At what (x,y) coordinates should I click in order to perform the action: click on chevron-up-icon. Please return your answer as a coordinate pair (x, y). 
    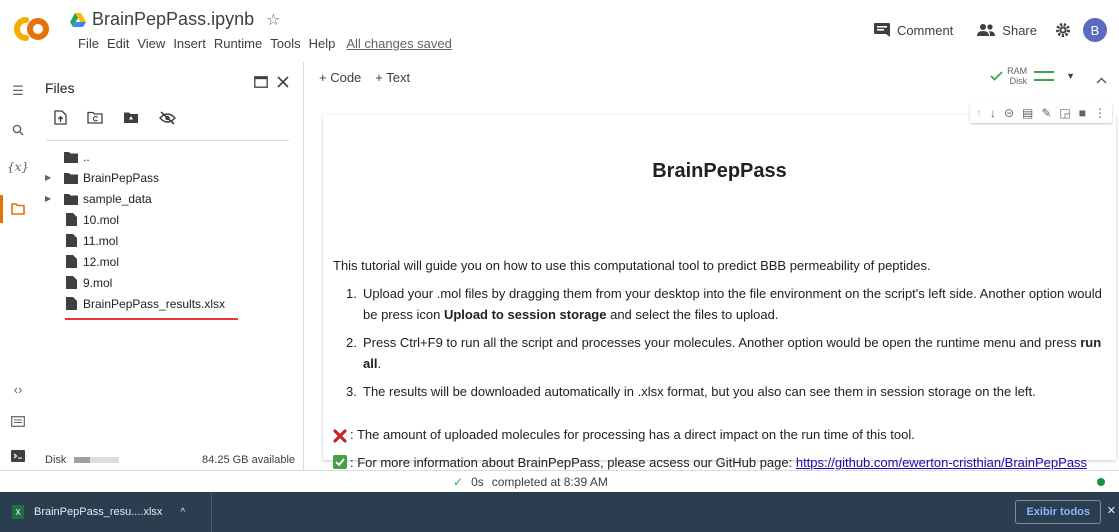
    Looking at the image, I should click on (1101, 79).